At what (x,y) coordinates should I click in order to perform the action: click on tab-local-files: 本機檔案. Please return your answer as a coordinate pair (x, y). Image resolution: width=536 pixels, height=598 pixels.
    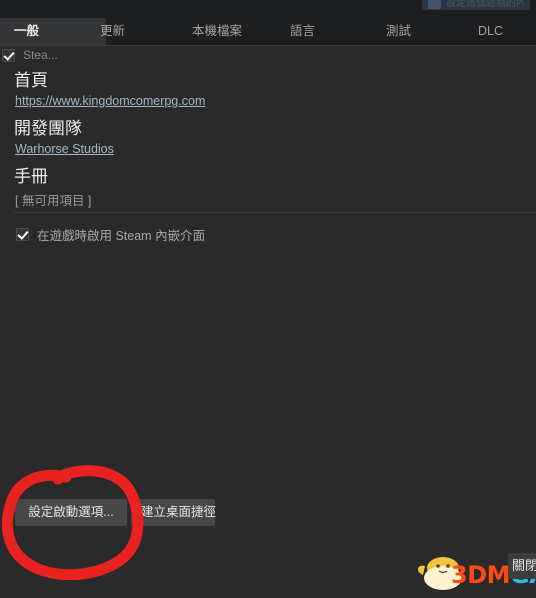
    Looking at the image, I should click on (230, 31).